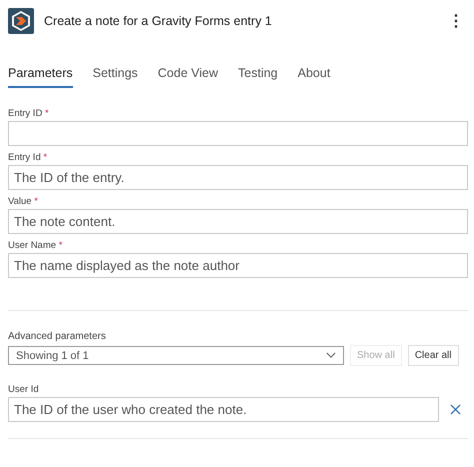 This screenshot has width=474, height=467. I want to click on input-field: The ID of the user who created the note., so click(223, 409).